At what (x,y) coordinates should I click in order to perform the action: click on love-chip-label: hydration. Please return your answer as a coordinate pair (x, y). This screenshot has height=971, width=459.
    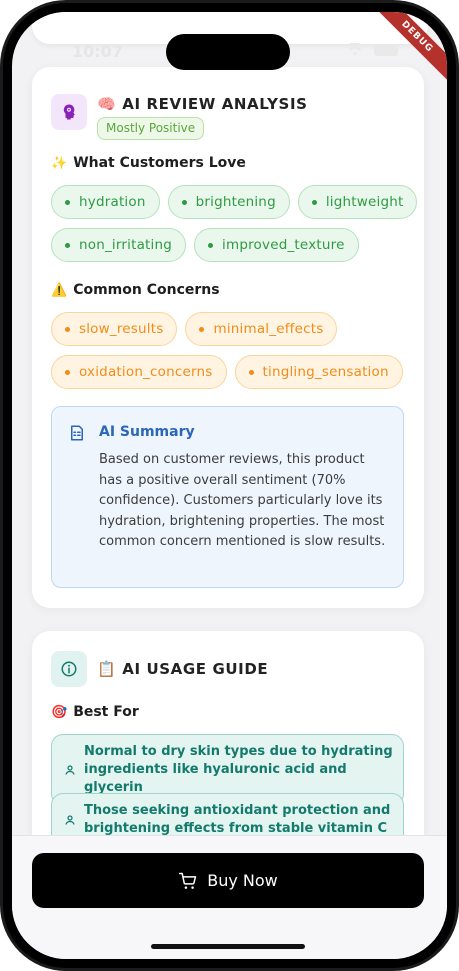
    Looking at the image, I should click on (112, 202).